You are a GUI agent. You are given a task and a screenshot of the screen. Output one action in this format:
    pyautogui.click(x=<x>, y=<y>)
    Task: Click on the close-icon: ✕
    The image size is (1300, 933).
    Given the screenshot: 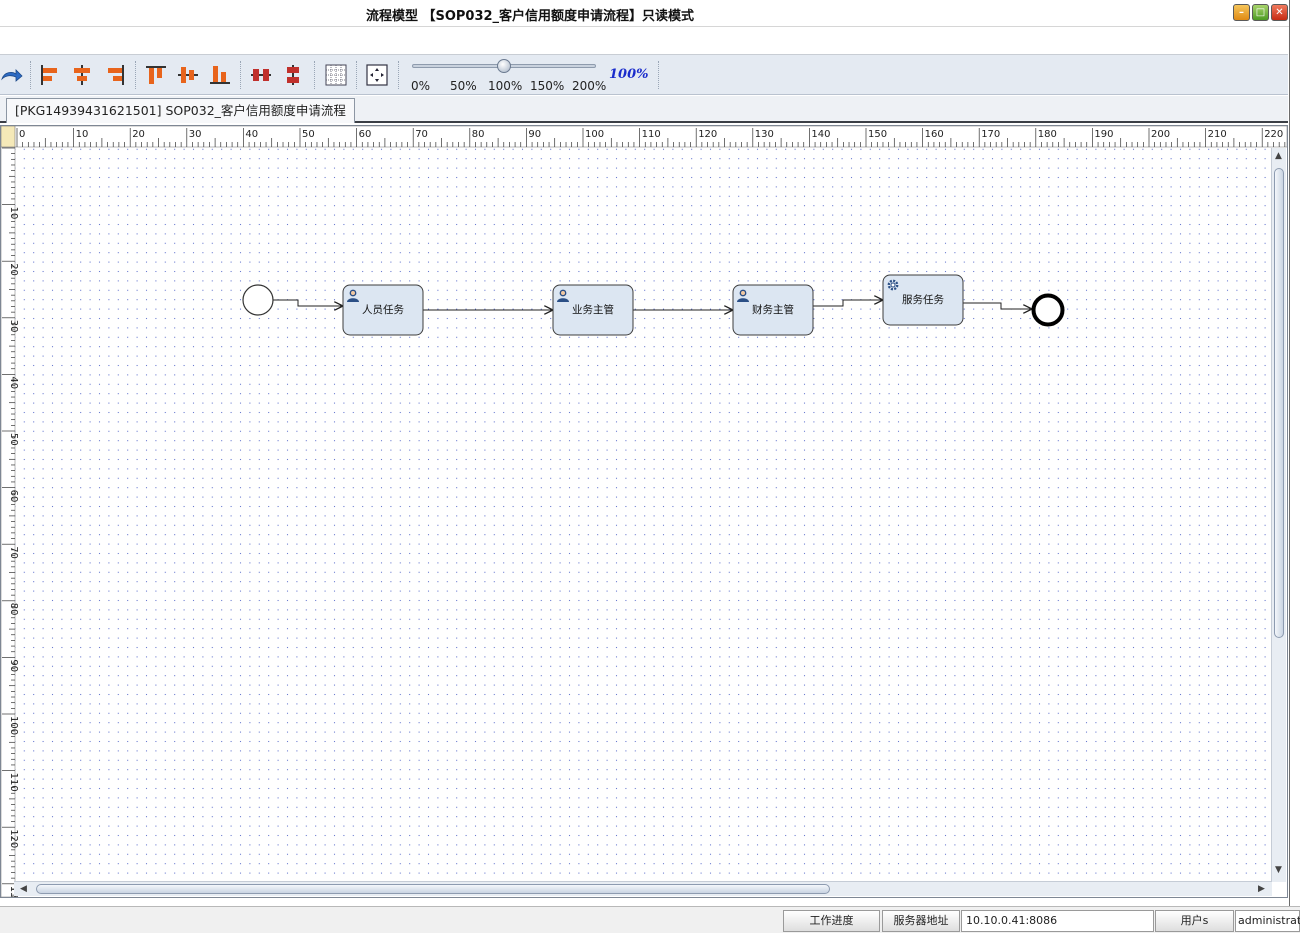 What is the action you would take?
    pyautogui.click(x=1279, y=12)
    